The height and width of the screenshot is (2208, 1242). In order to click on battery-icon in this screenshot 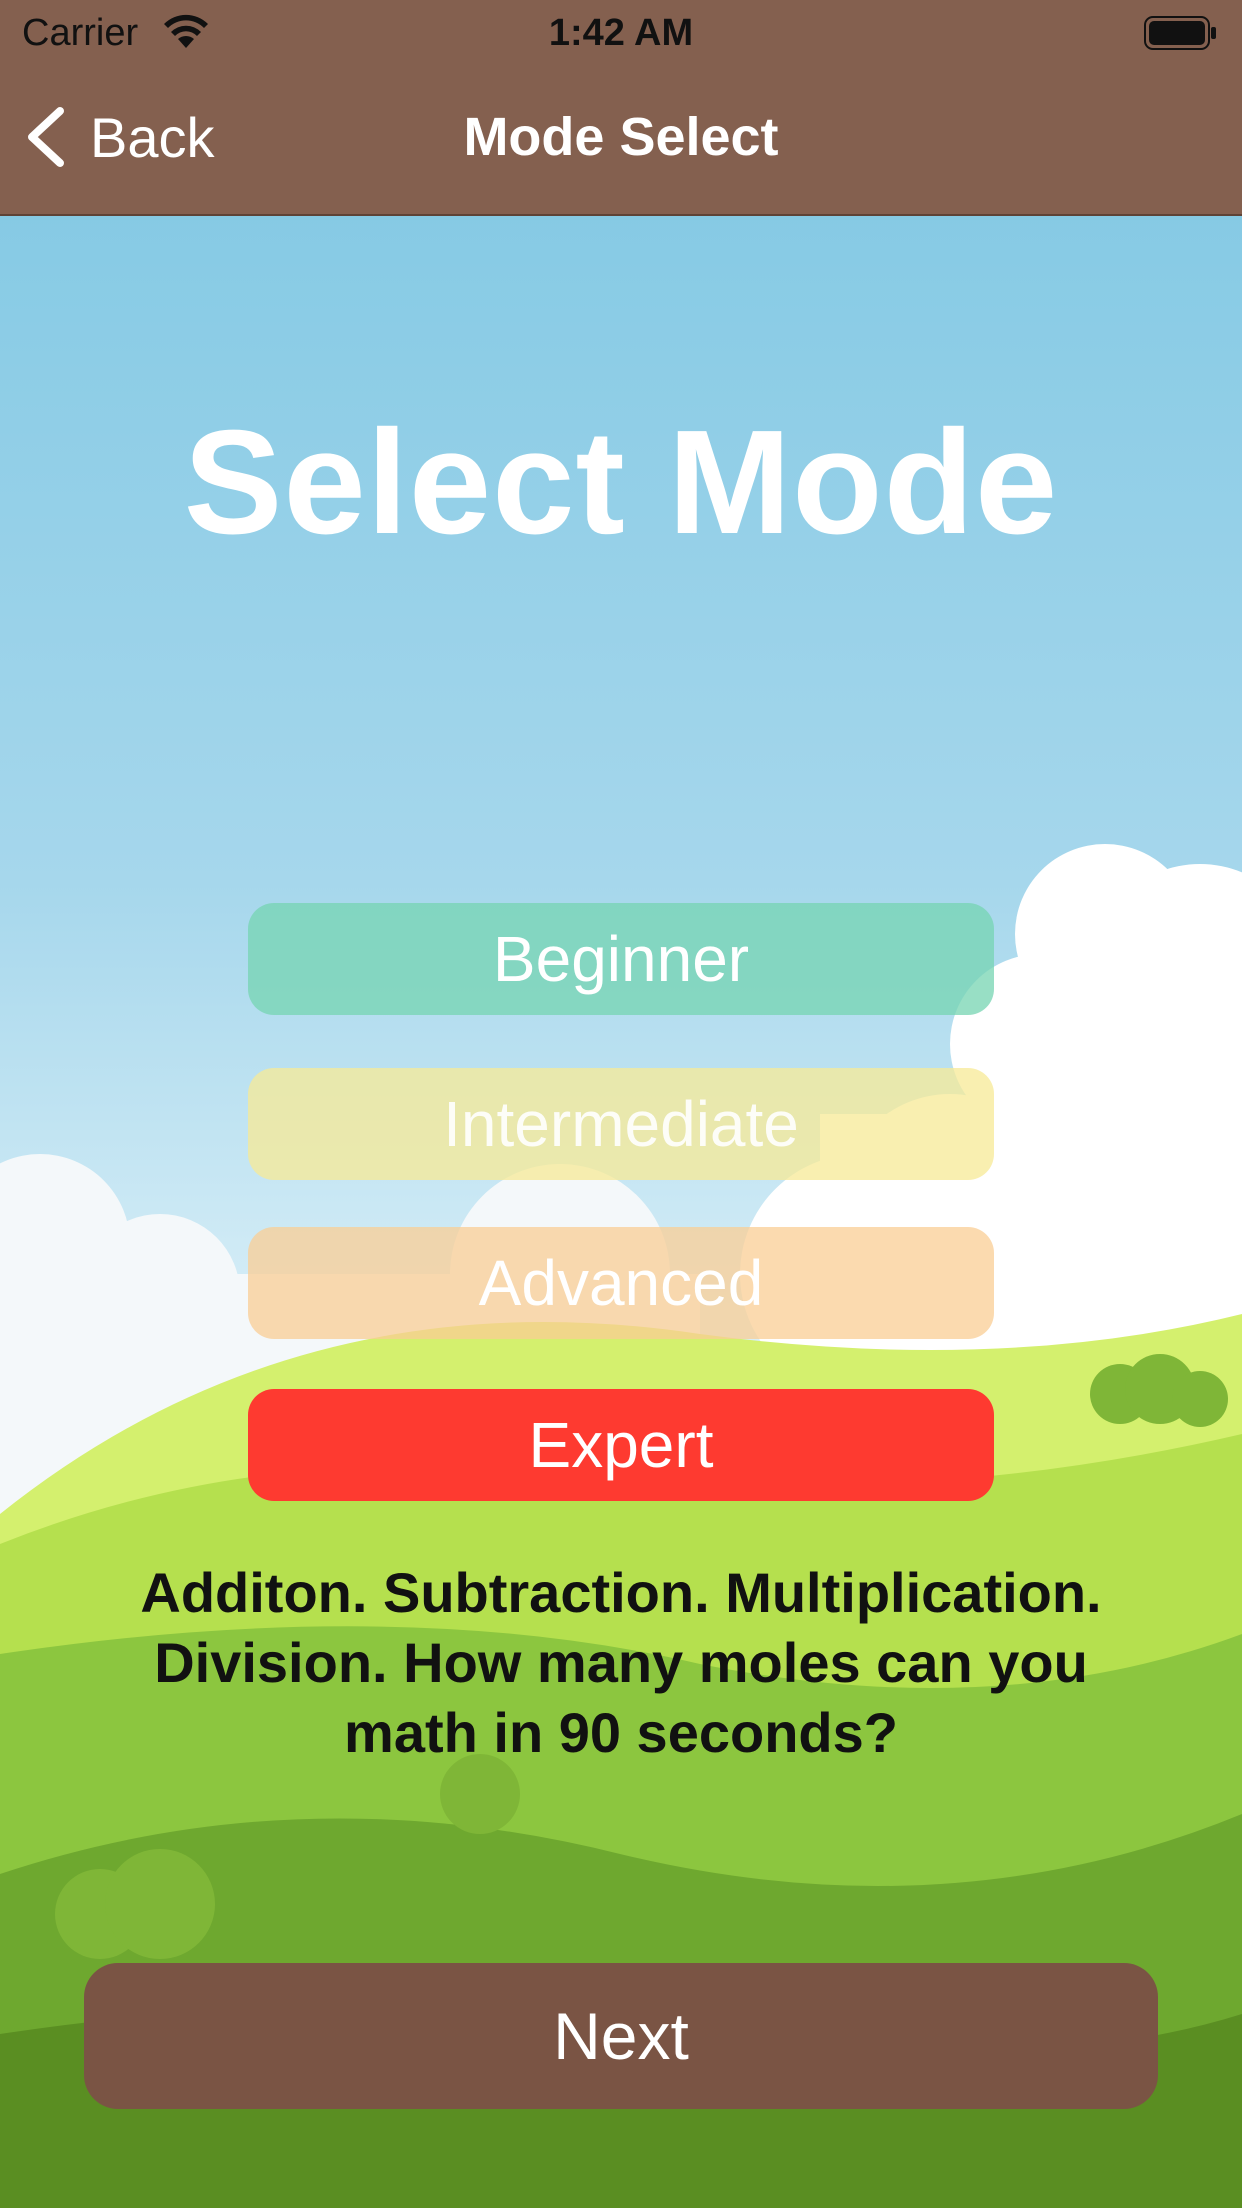, I will do `click(1180, 33)`.